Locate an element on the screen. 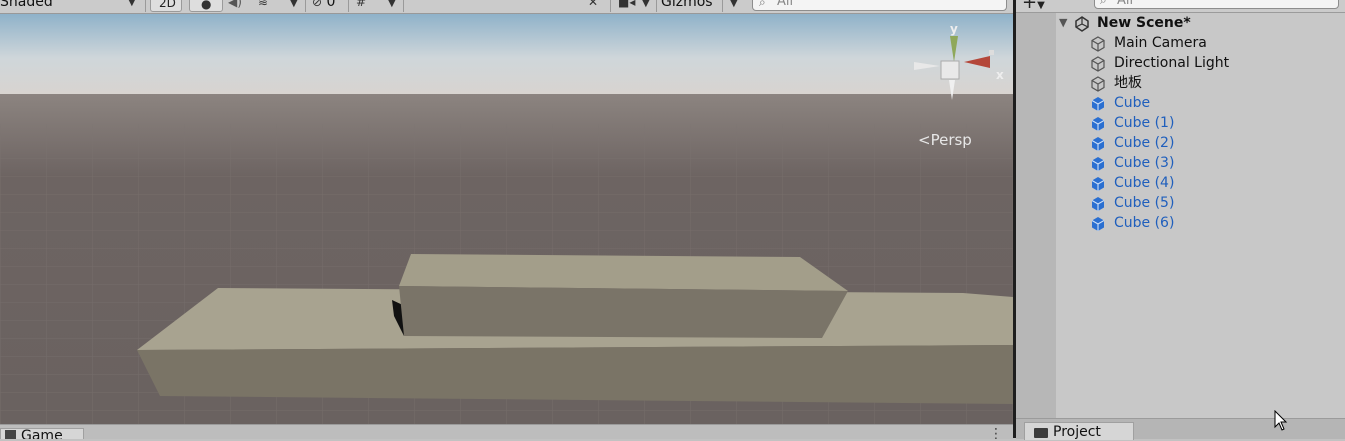  scene-search-input: ⌕ All is located at coordinates (879, 5).